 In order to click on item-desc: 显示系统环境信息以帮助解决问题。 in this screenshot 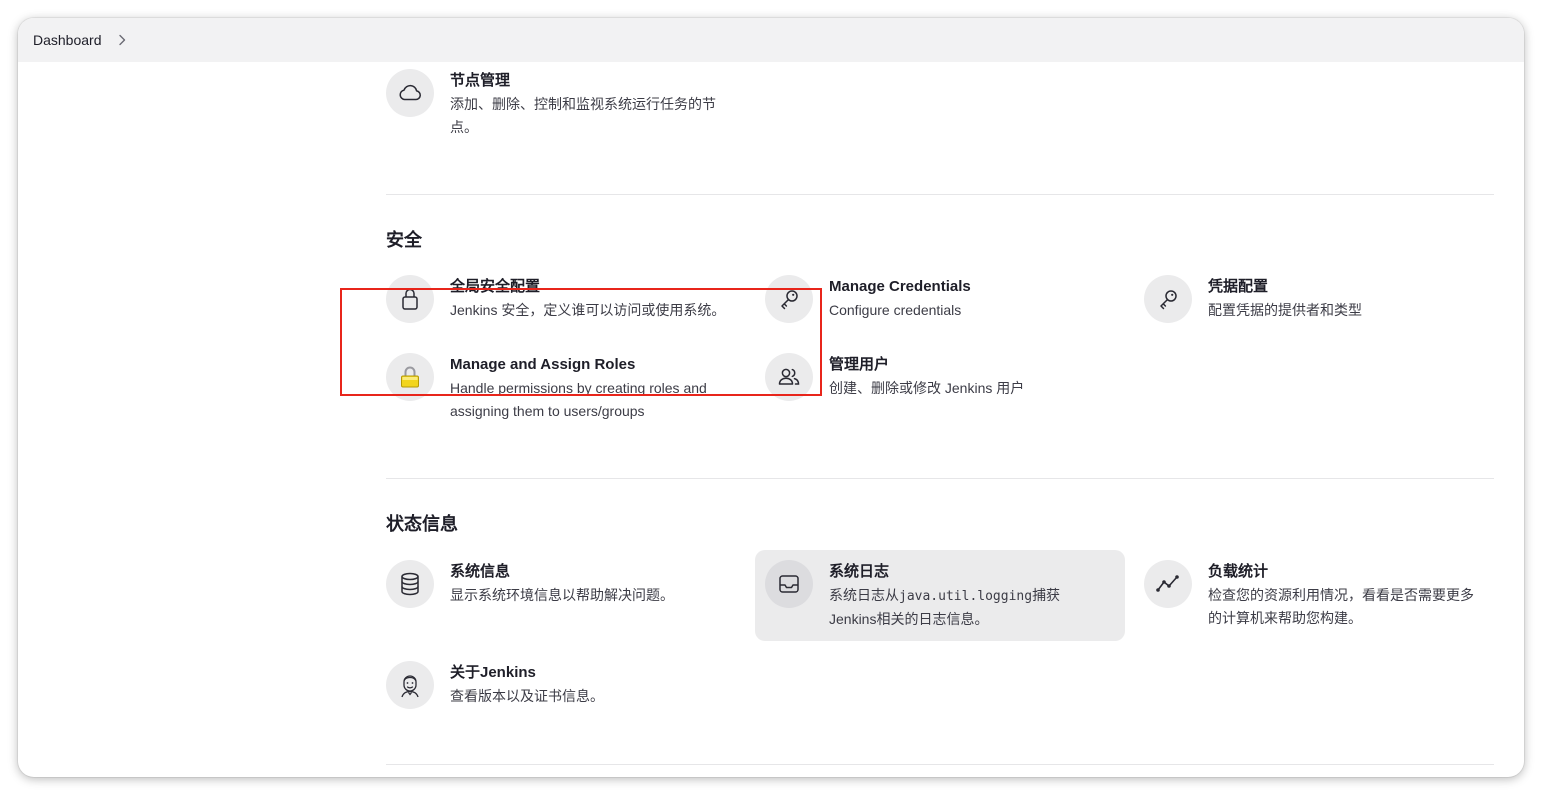, I will do `click(562, 595)`.